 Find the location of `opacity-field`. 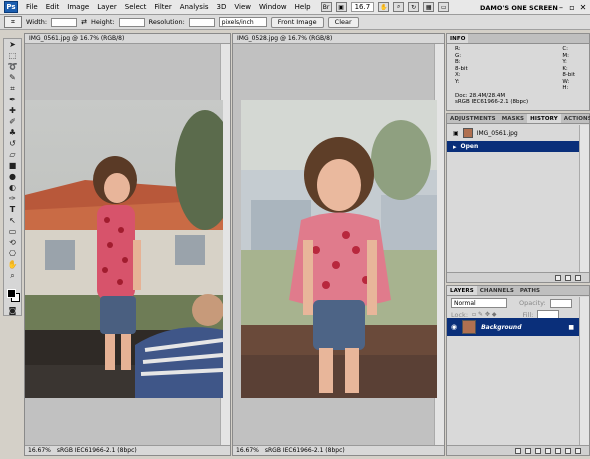

opacity-field is located at coordinates (560, 303).